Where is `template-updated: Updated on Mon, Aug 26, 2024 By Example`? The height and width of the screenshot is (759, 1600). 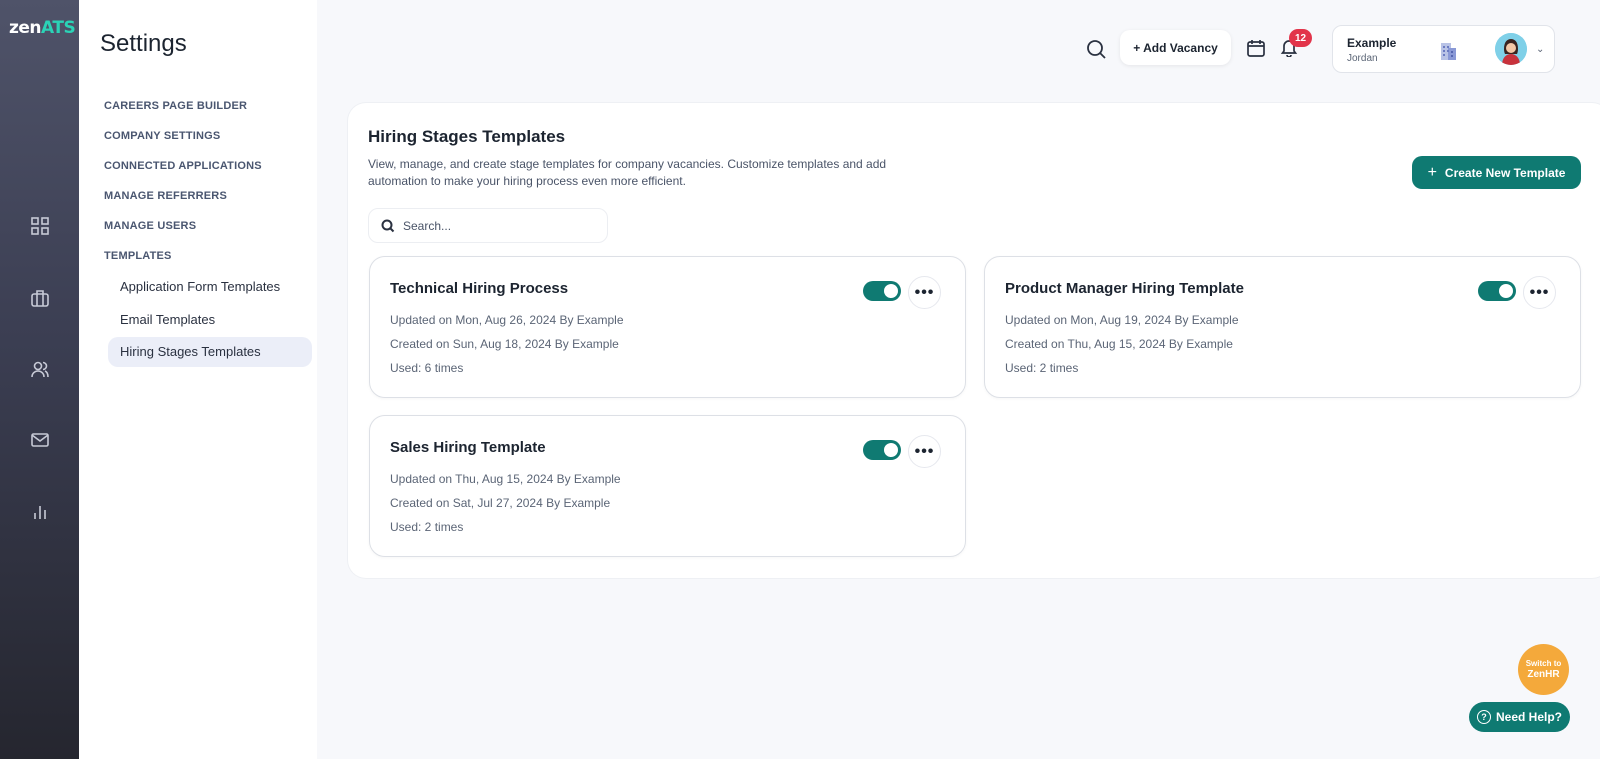 template-updated: Updated on Mon, Aug 26, 2024 By Example is located at coordinates (507, 320).